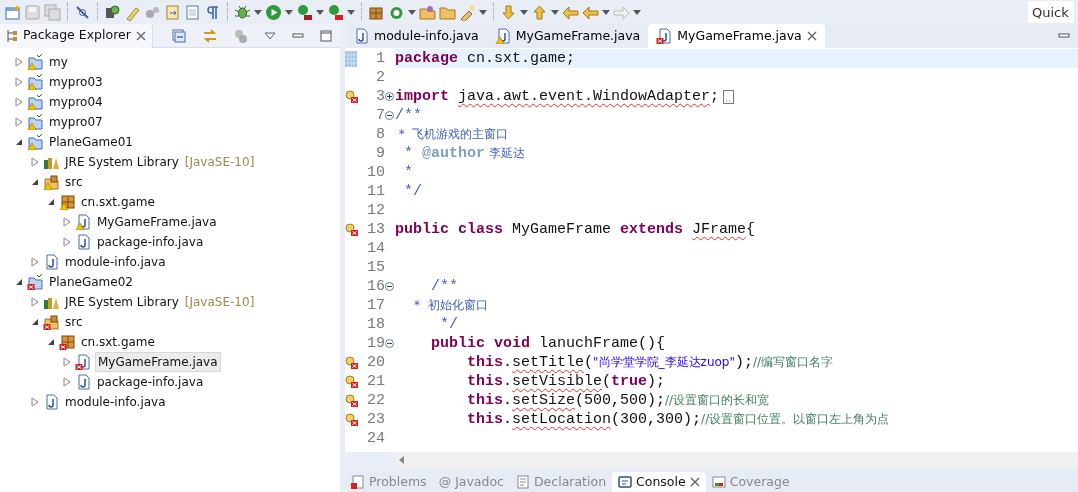 This screenshot has height=492, width=1078. What do you see at coordinates (375, 210) in the screenshot?
I see `line-number: 12` at bounding box center [375, 210].